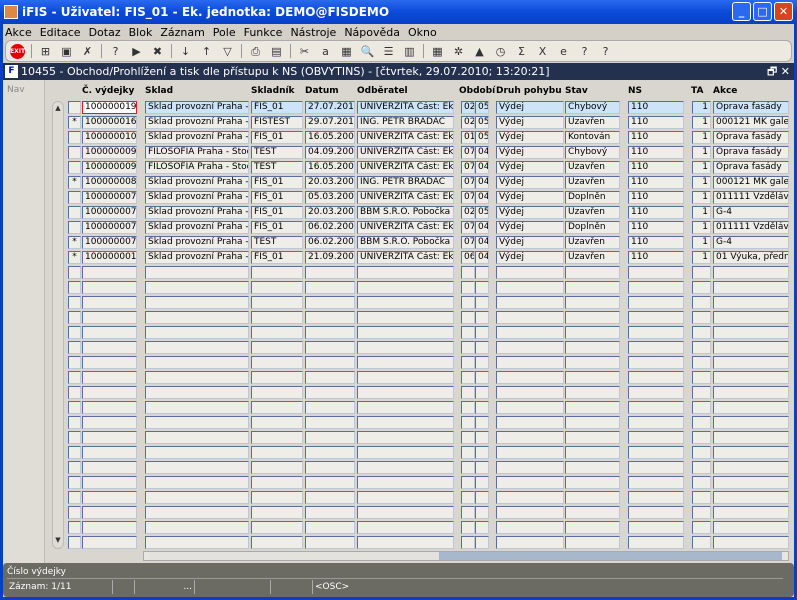  I want to click on restore-icon: 🗗, so click(772, 71).